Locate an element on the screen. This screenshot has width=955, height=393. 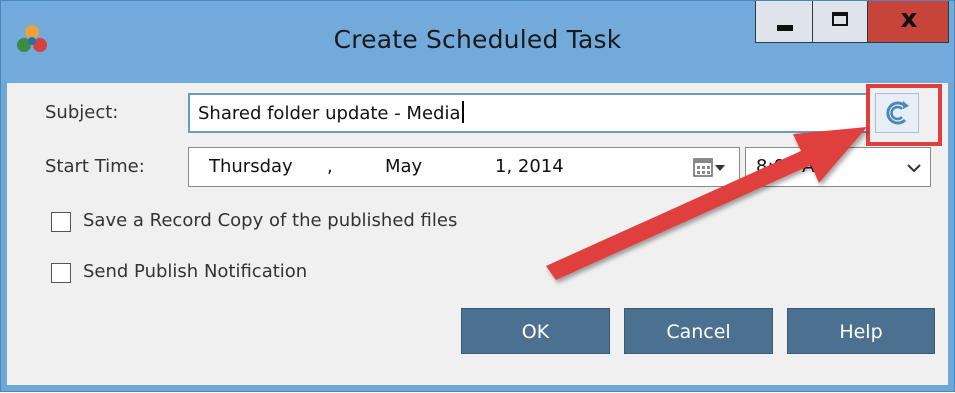
date-day: Thursday is located at coordinates (251, 166).